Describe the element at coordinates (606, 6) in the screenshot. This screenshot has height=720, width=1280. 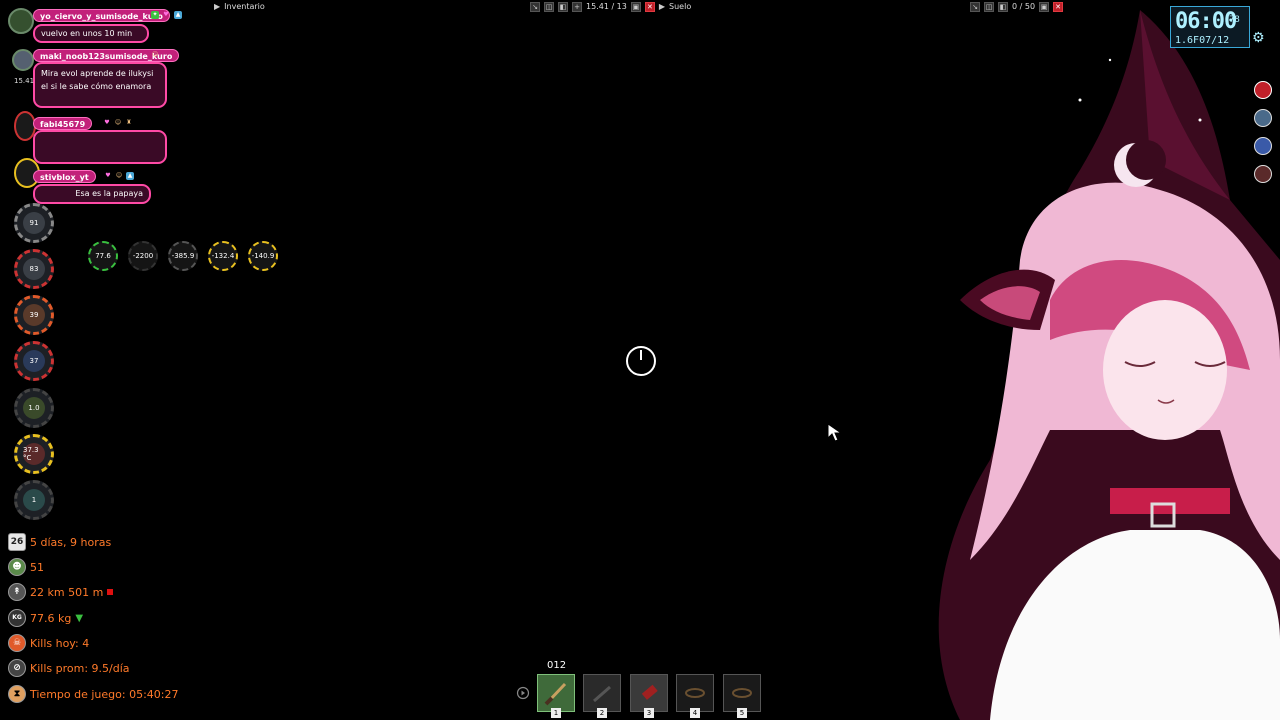
I see `inventory-weight: 15.41 / 13` at that location.